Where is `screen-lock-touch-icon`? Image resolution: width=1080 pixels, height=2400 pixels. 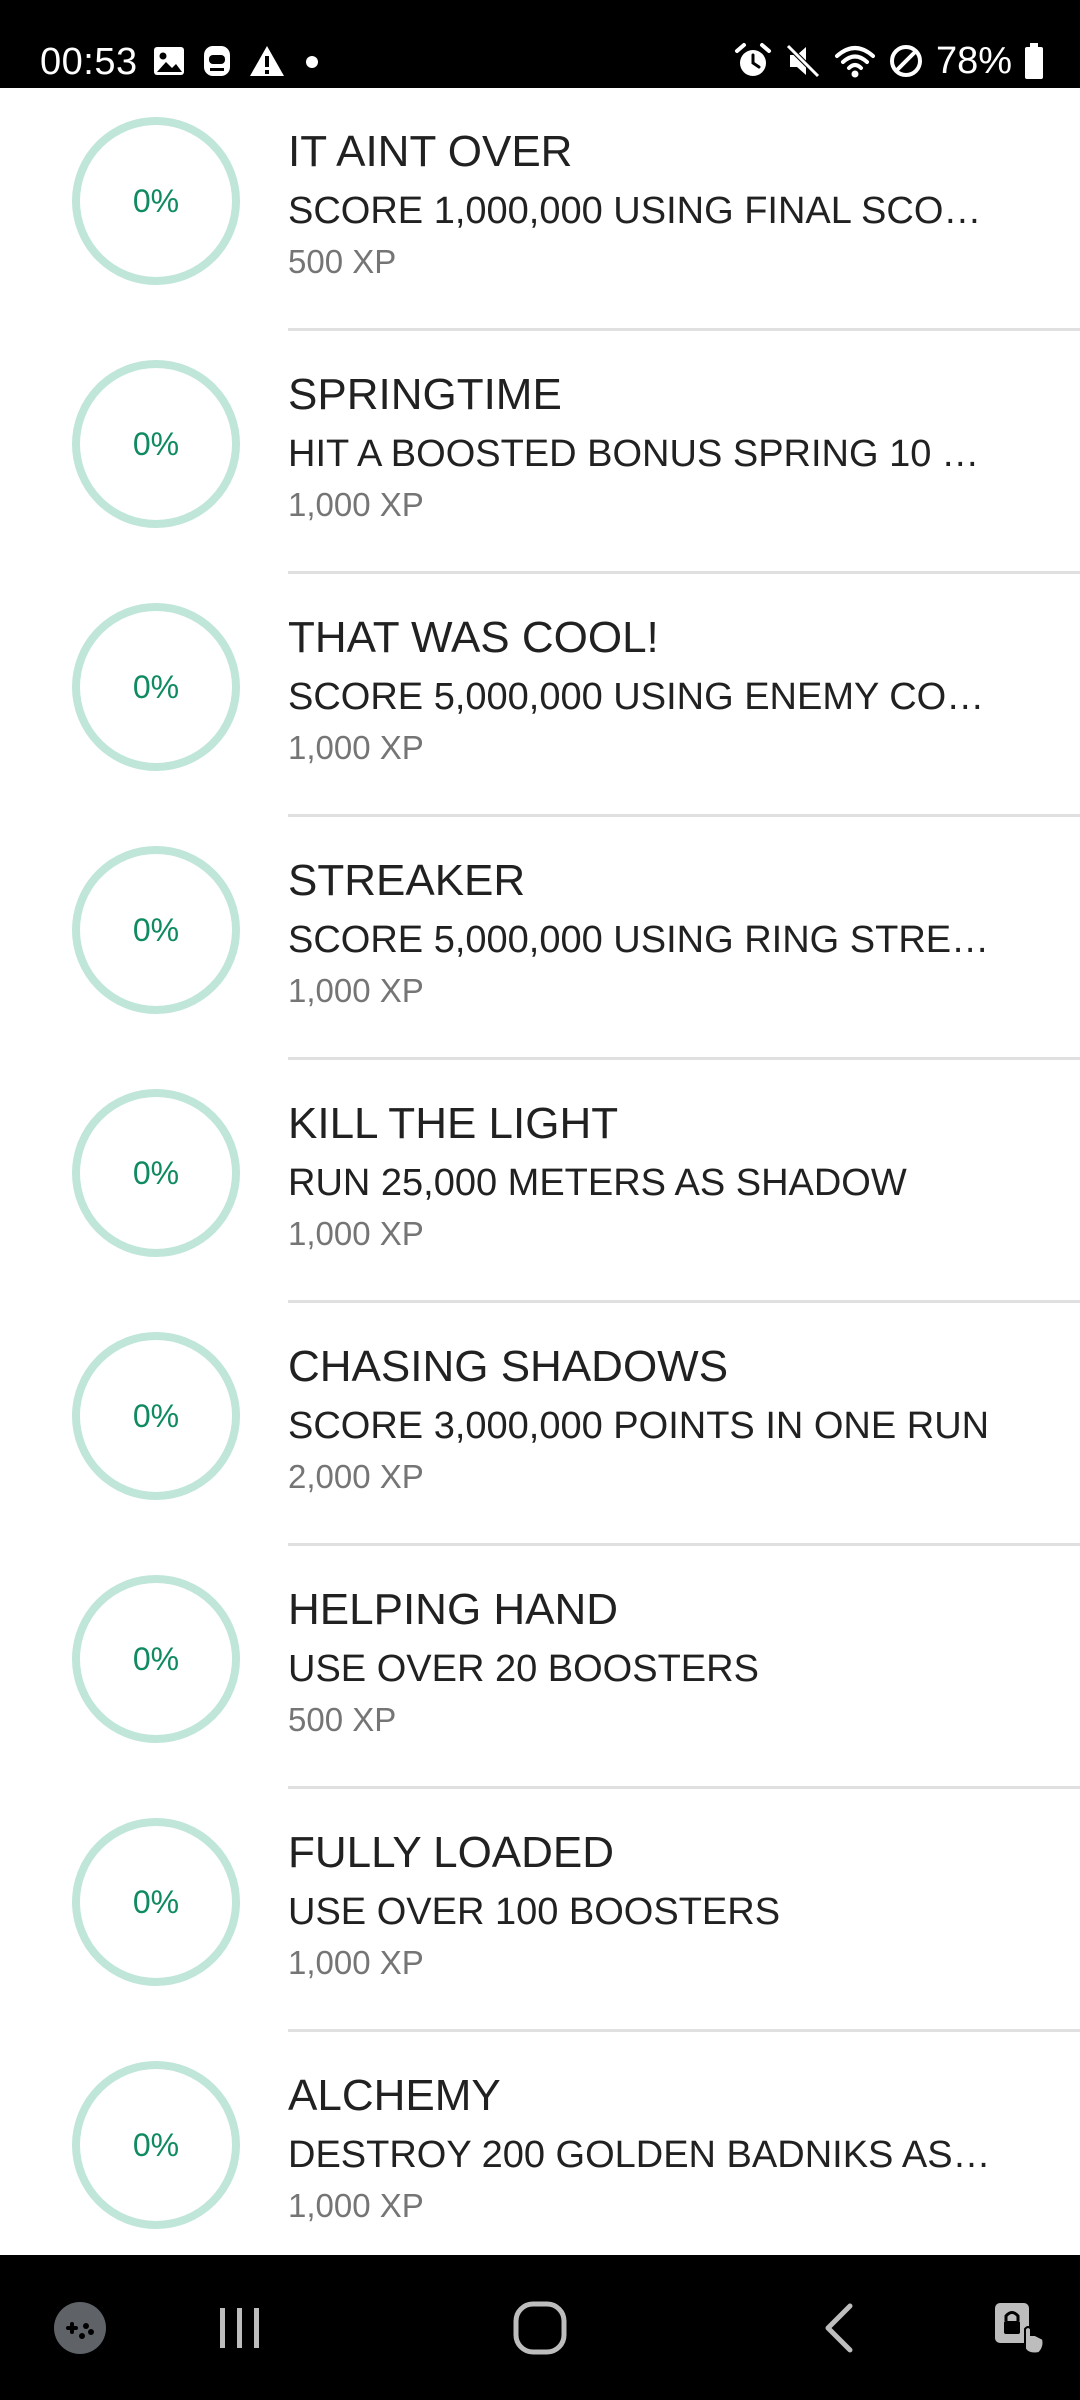
screen-lock-touch-icon is located at coordinates (1020, 2328).